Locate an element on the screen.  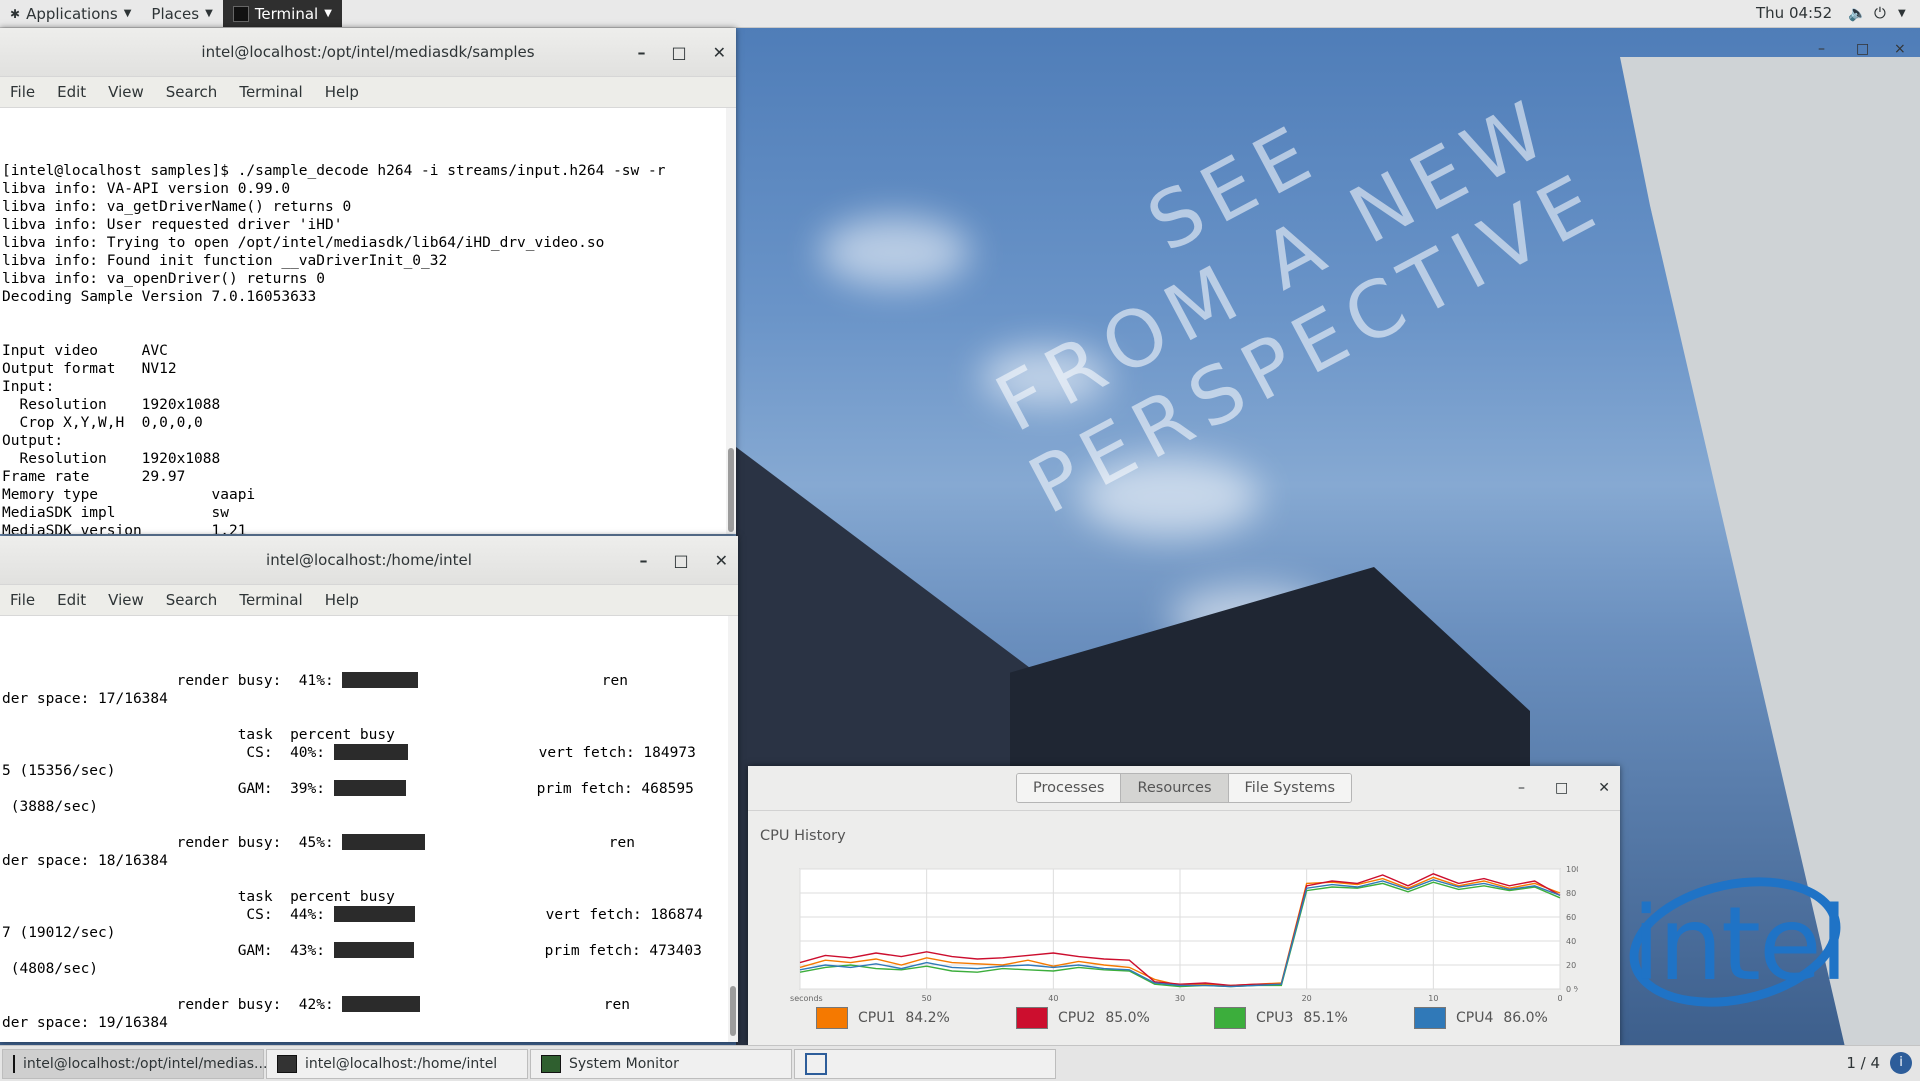
window-titlebar: intel@localhost:/home/intel – □ ✕ is located at coordinates (369, 560).